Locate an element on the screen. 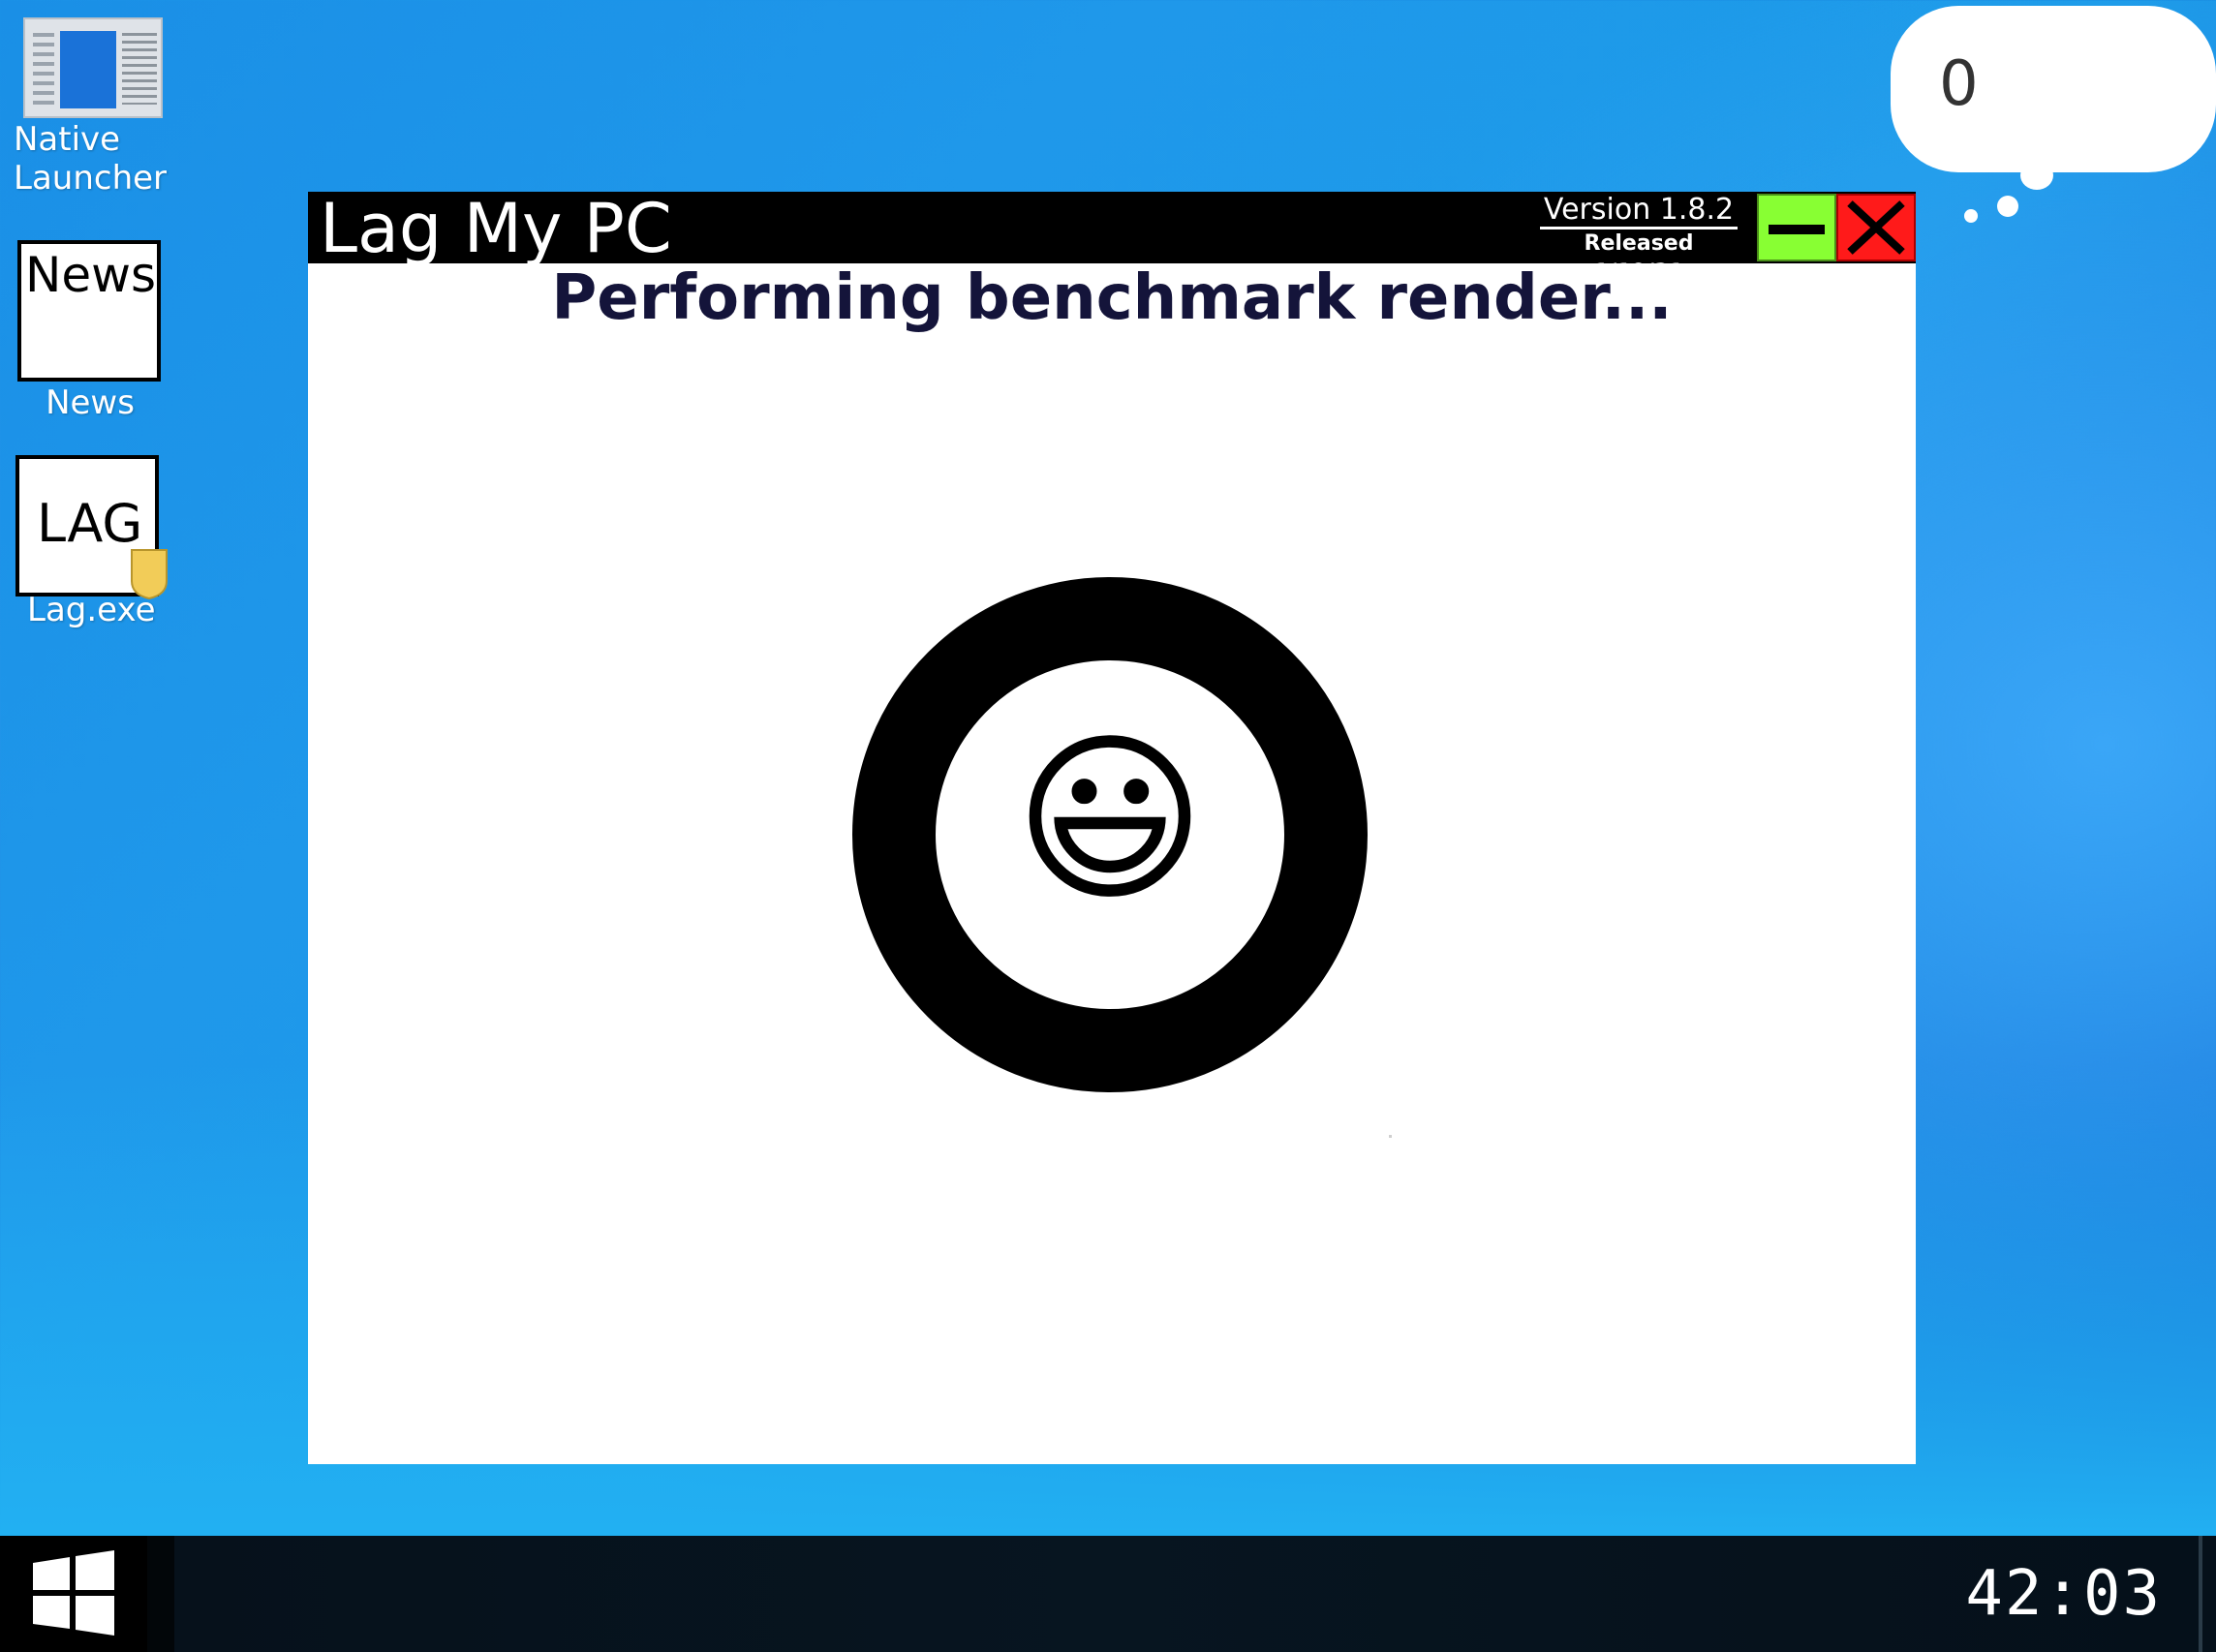 This screenshot has height=1652, width=2216. close-button is located at coordinates (1876, 227).